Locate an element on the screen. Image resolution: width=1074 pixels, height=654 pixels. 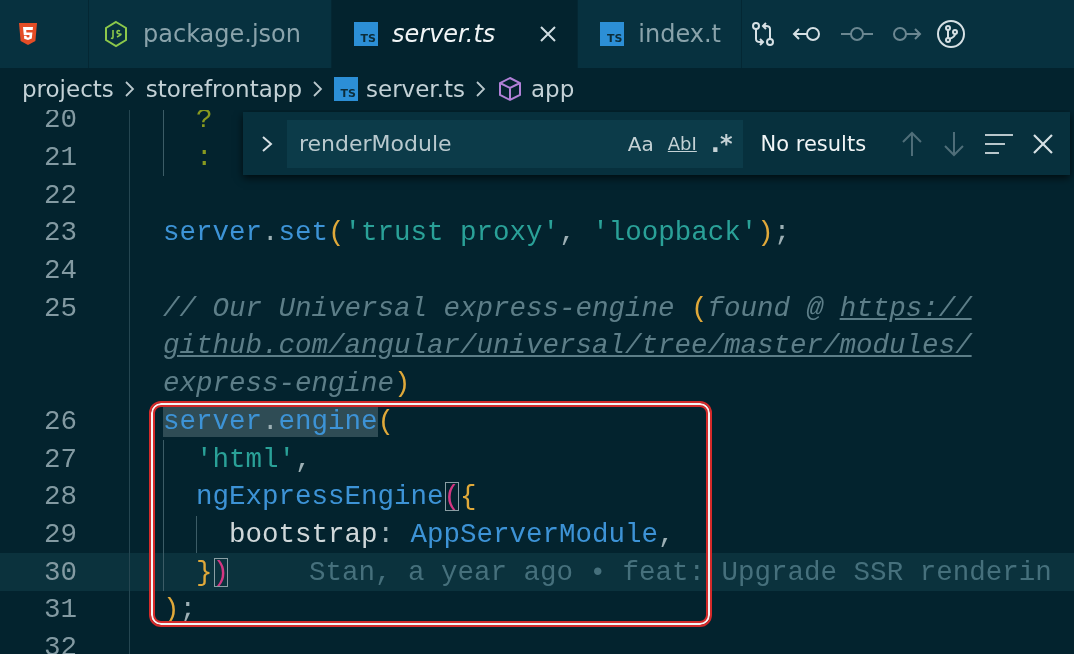
result-status: No results is located at coordinates (813, 143).